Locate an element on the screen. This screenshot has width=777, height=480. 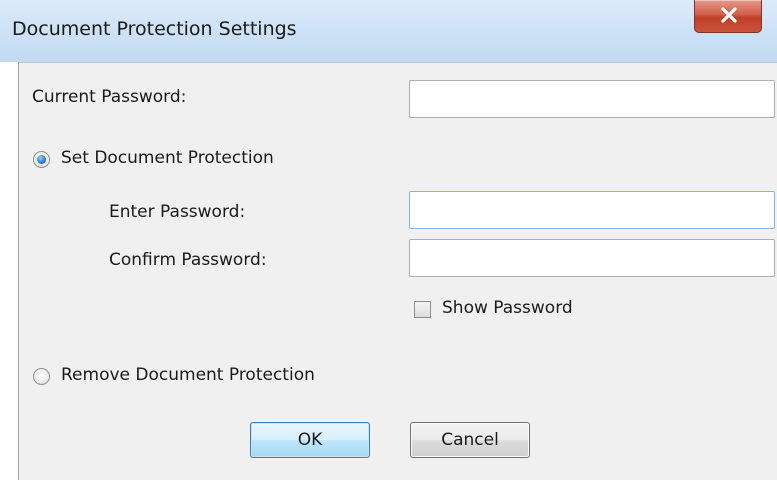
current-password-input is located at coordinates (592, 99).